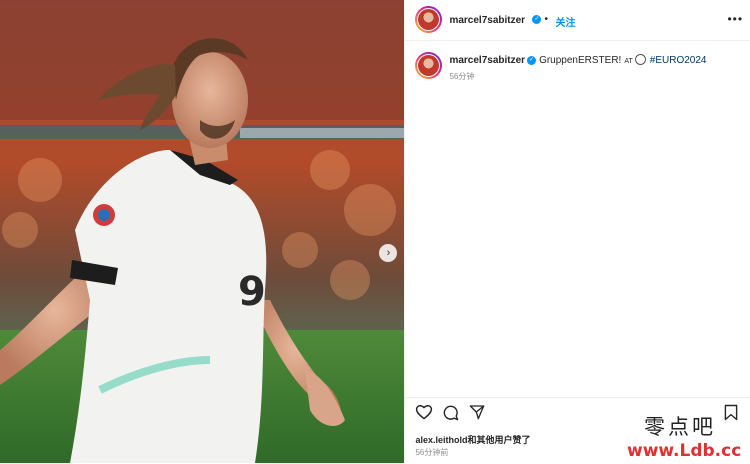 The height and width of the screenshot is (464, 750). I want to click on caption-username: marcel7sabitzer, so click(487, 60).